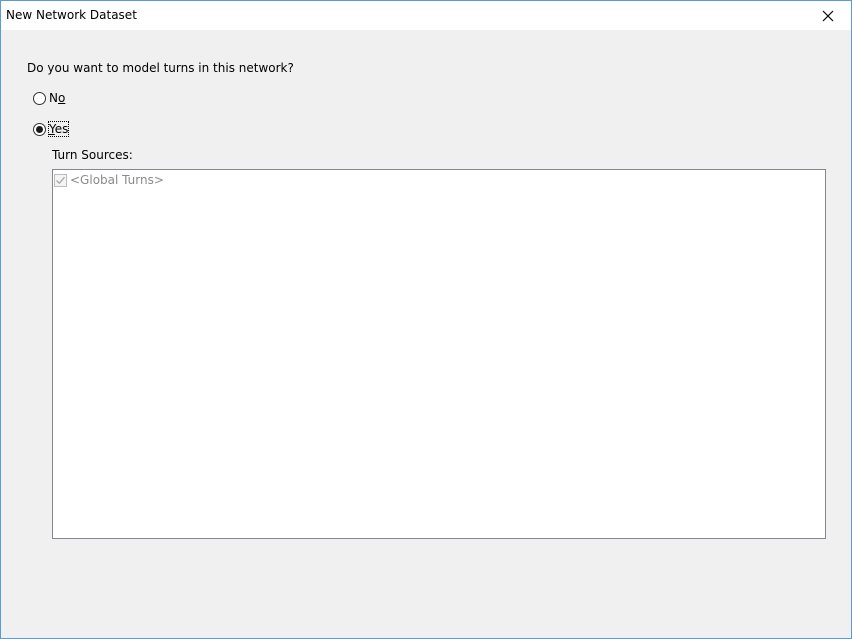  I want to click on global-turns-checkbox, so click(60, 180).